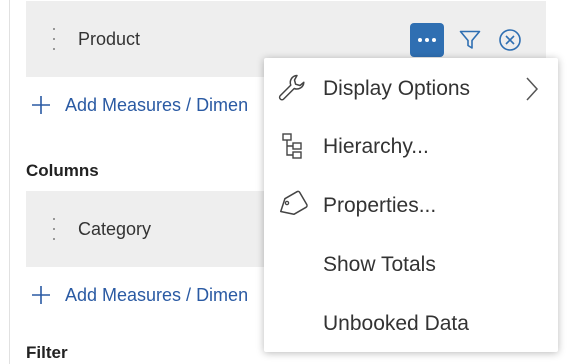  Describe the element at coordinates (532, 89) in the screenshot. I see `chevron-right-icon` at that location.